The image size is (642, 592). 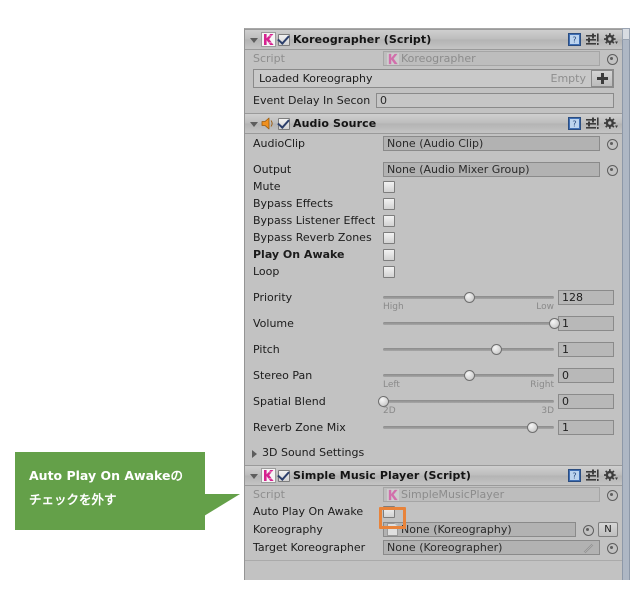 I want to click on auto-play-on-awake-checkbox, so click(x=389, y=511).